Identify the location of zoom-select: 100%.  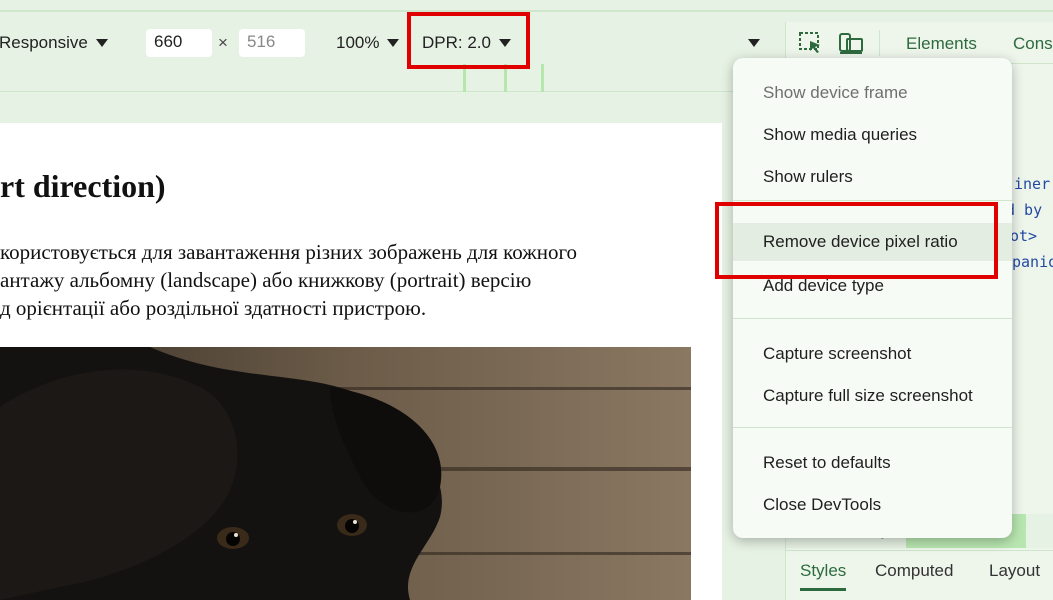
(368, 43).